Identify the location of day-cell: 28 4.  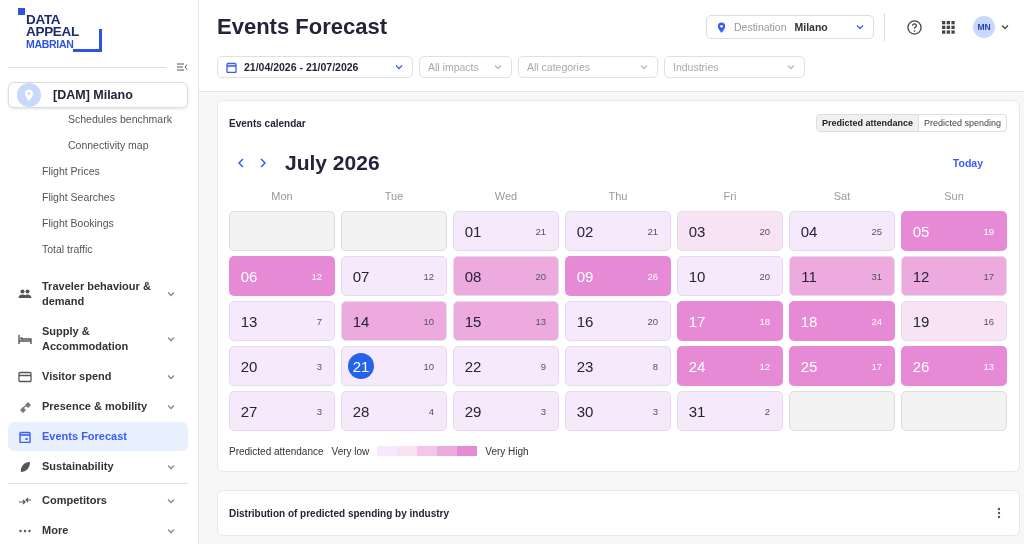
(394, 411).